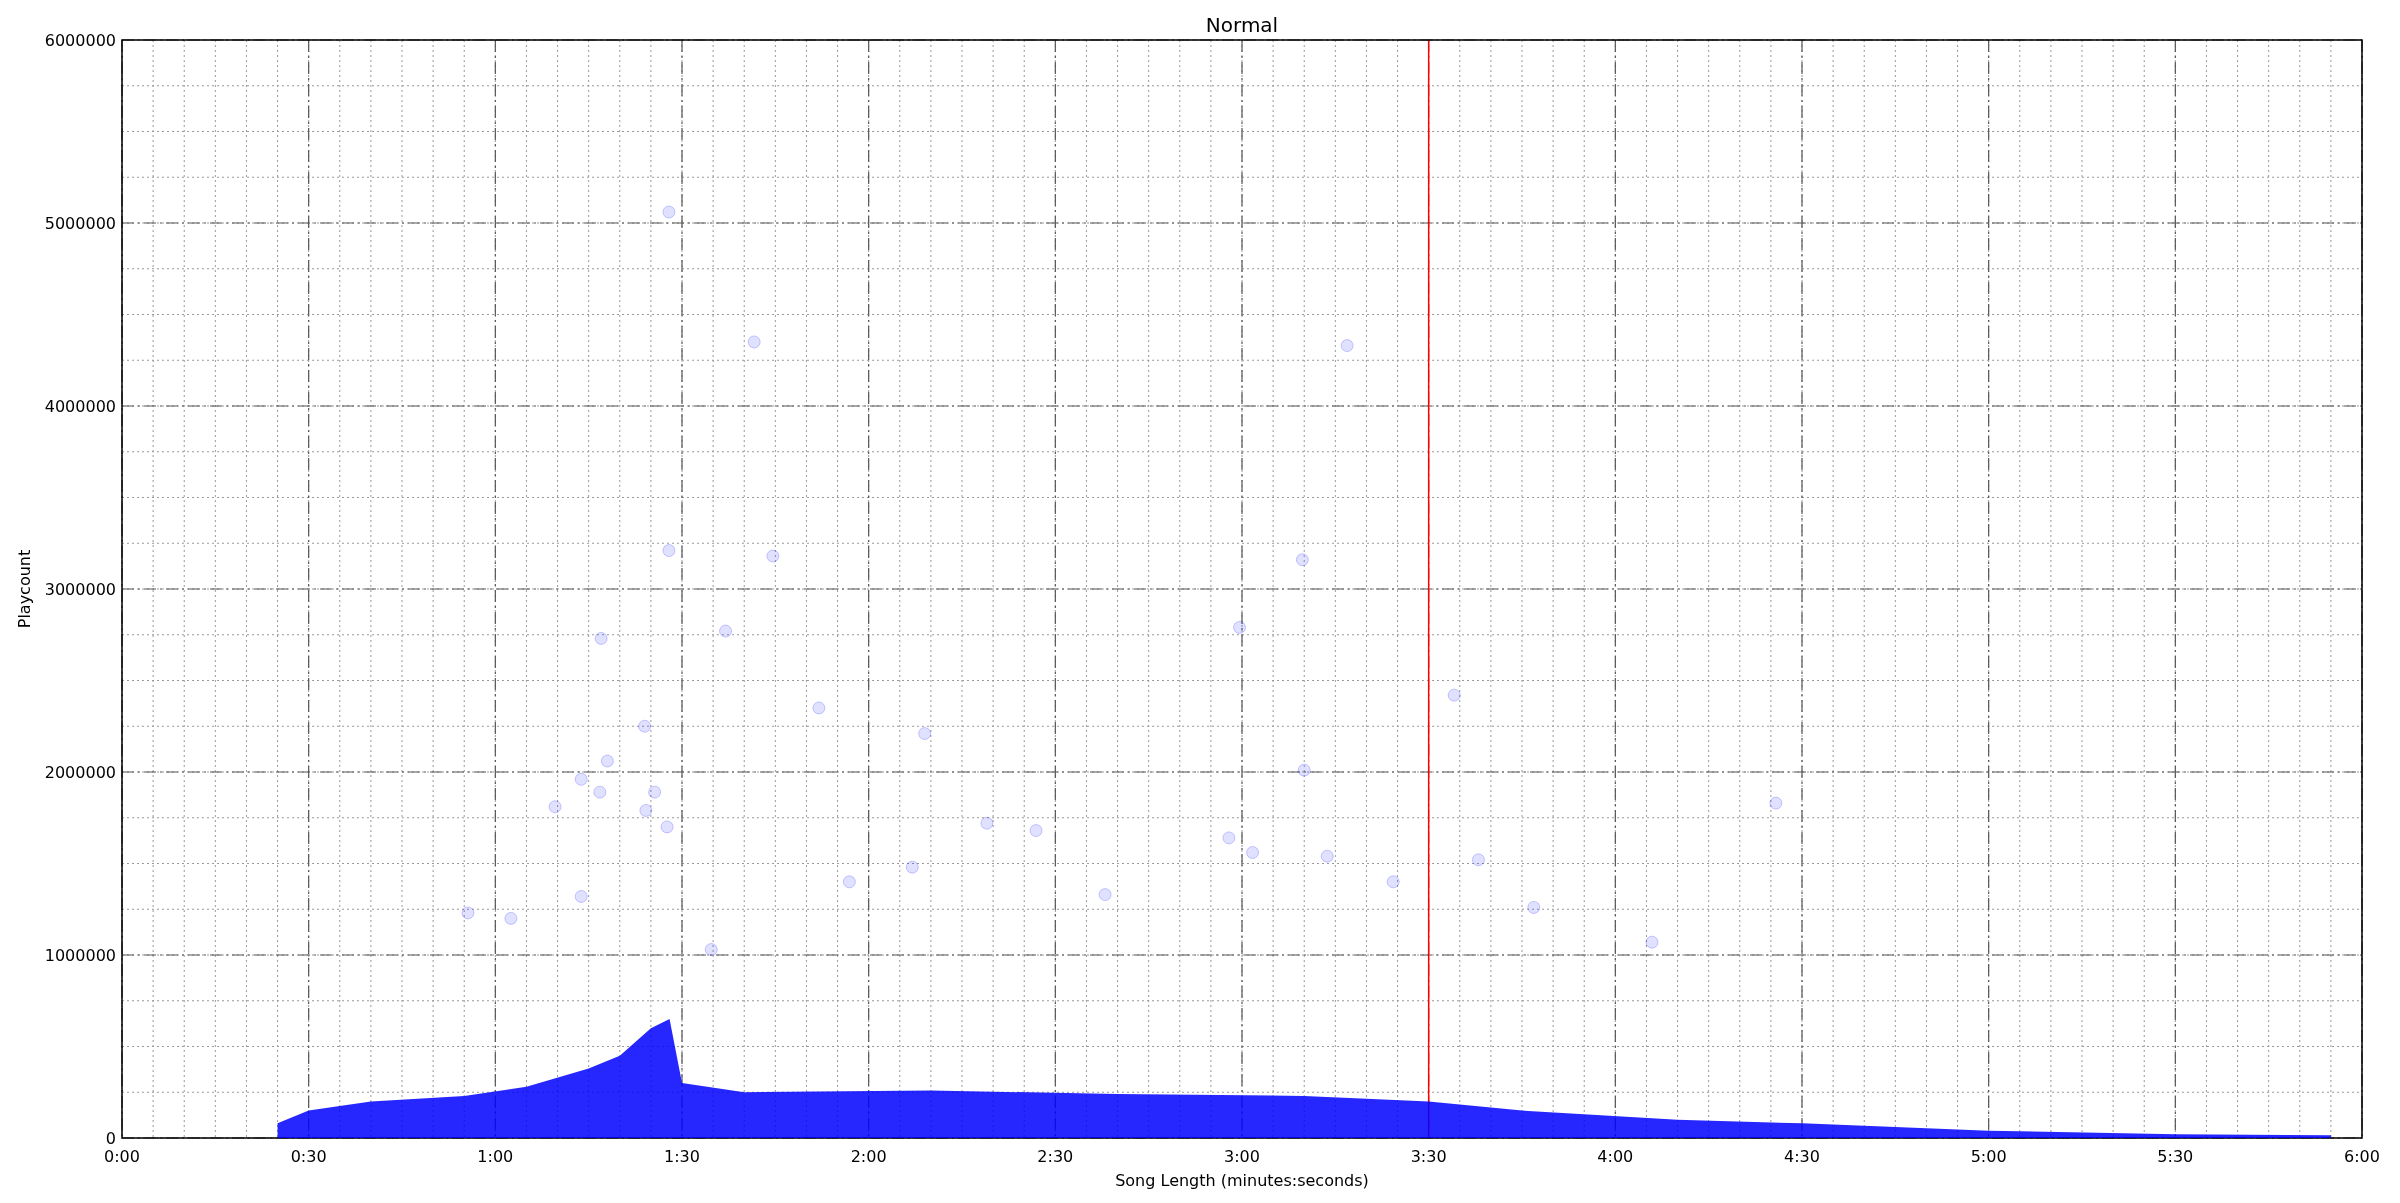  Describe the element at coordinates (80, 955) in the screenshot. I see `y-tick-label: 1000000` at that location.